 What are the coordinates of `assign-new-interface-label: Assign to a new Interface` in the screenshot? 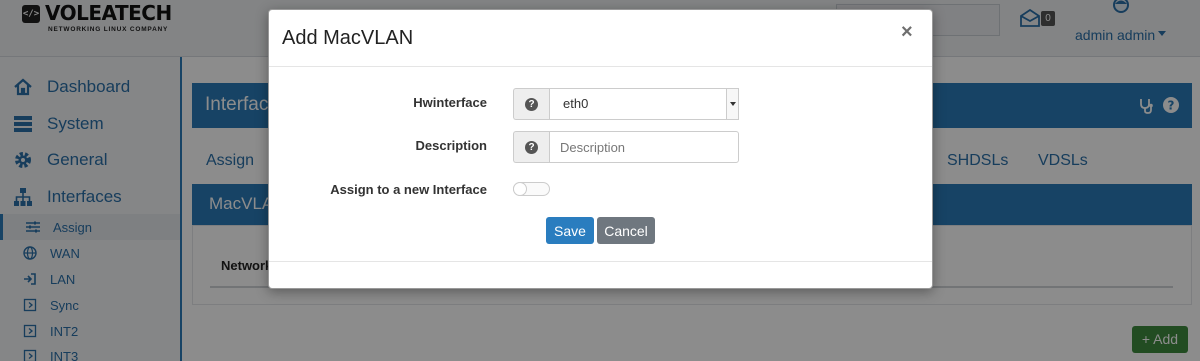 It's located at (408, 189).